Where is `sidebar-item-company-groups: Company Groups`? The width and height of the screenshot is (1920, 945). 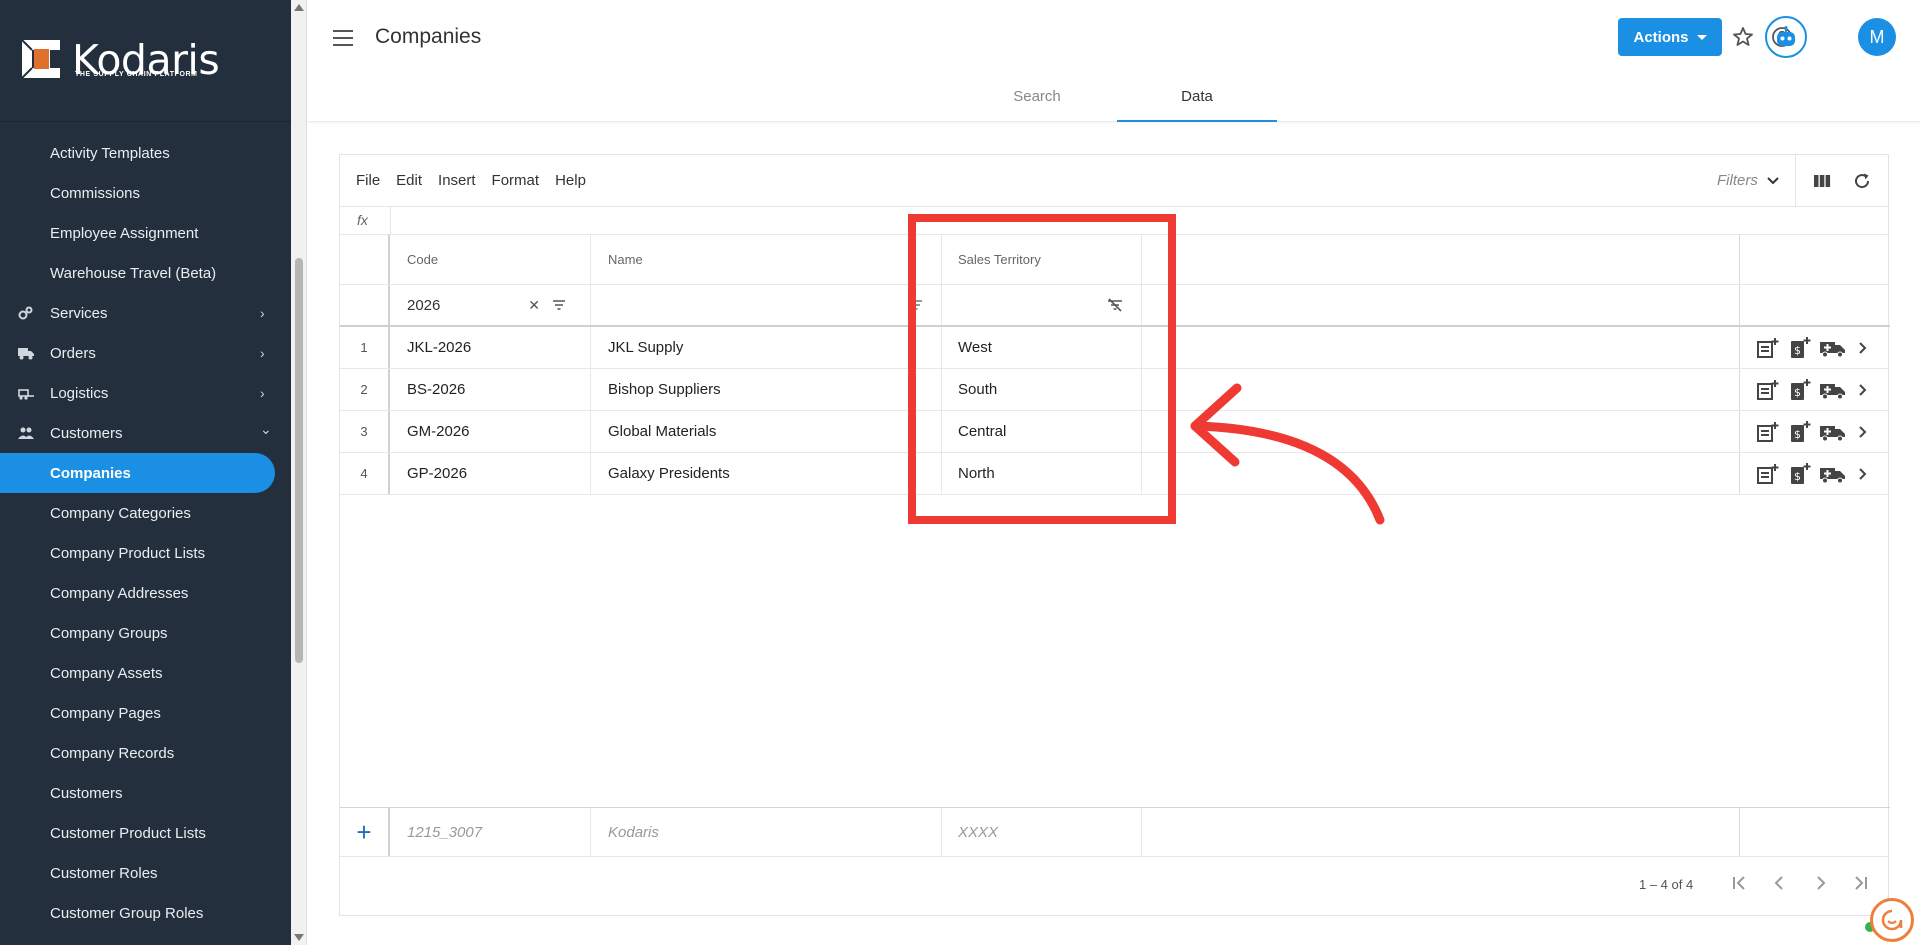
sidebar-item-company-groups: Company Groups is located at coordinates (145, 633).